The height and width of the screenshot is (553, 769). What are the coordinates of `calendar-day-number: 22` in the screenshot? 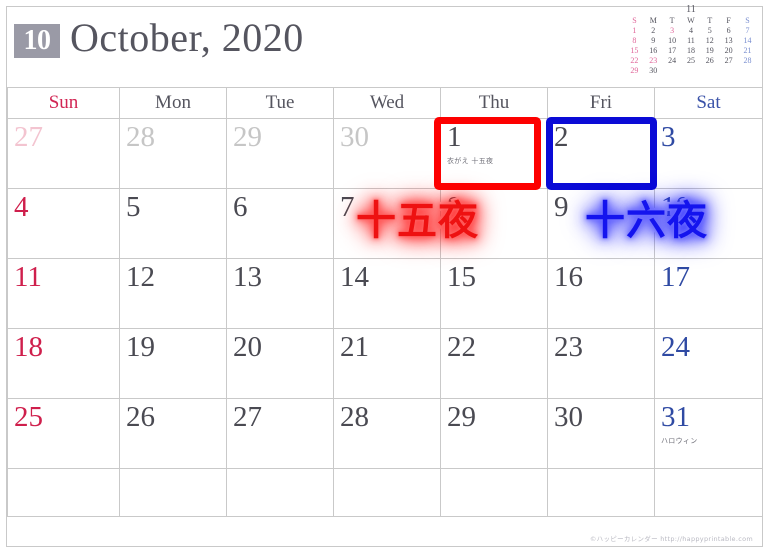 It's located at (461, 347).